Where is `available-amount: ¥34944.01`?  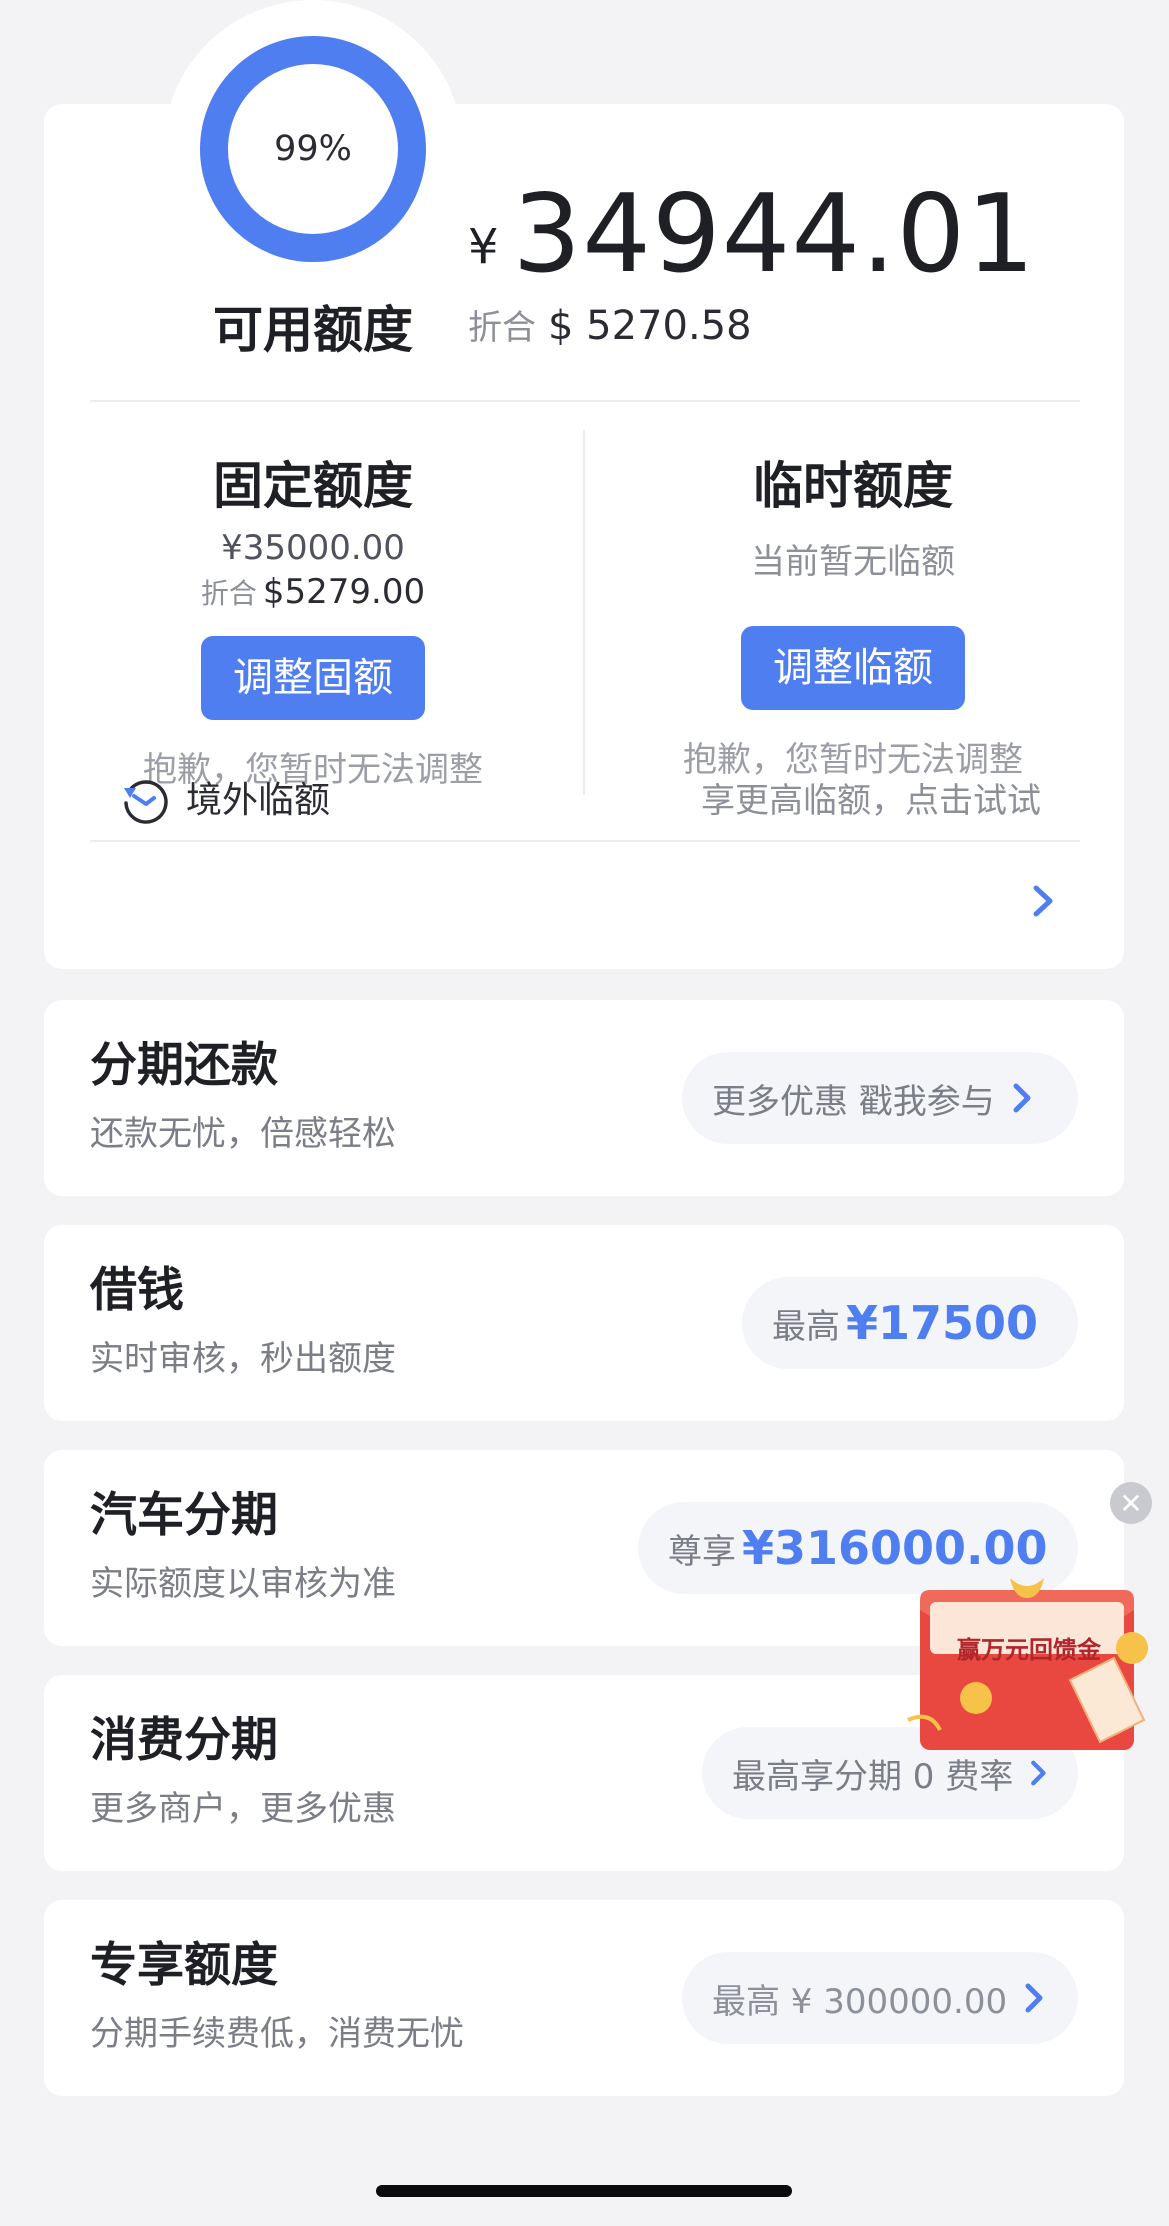 available-amount: ¥34944.01 is located at coordinates (752, 234).